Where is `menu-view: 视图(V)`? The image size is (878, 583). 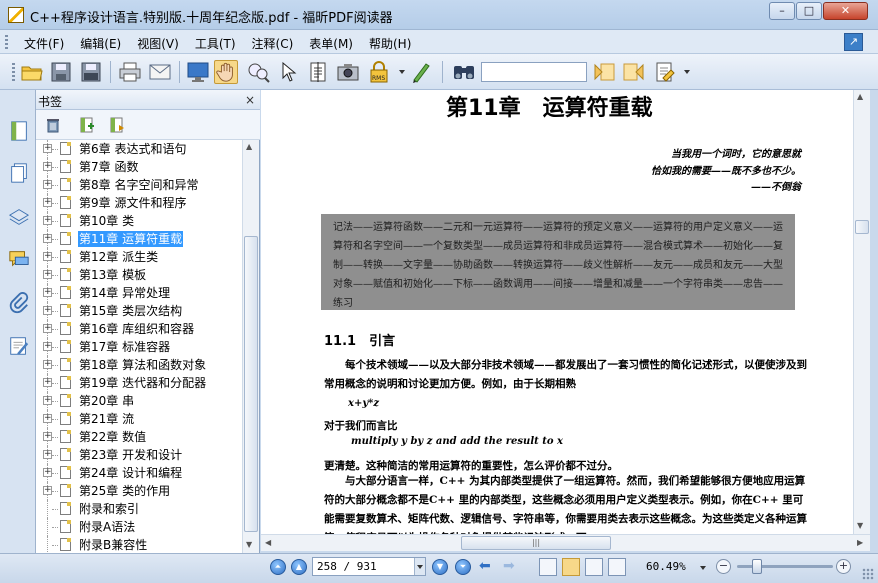
menu-view: 视图(V) is located at coordinates (158, 43).